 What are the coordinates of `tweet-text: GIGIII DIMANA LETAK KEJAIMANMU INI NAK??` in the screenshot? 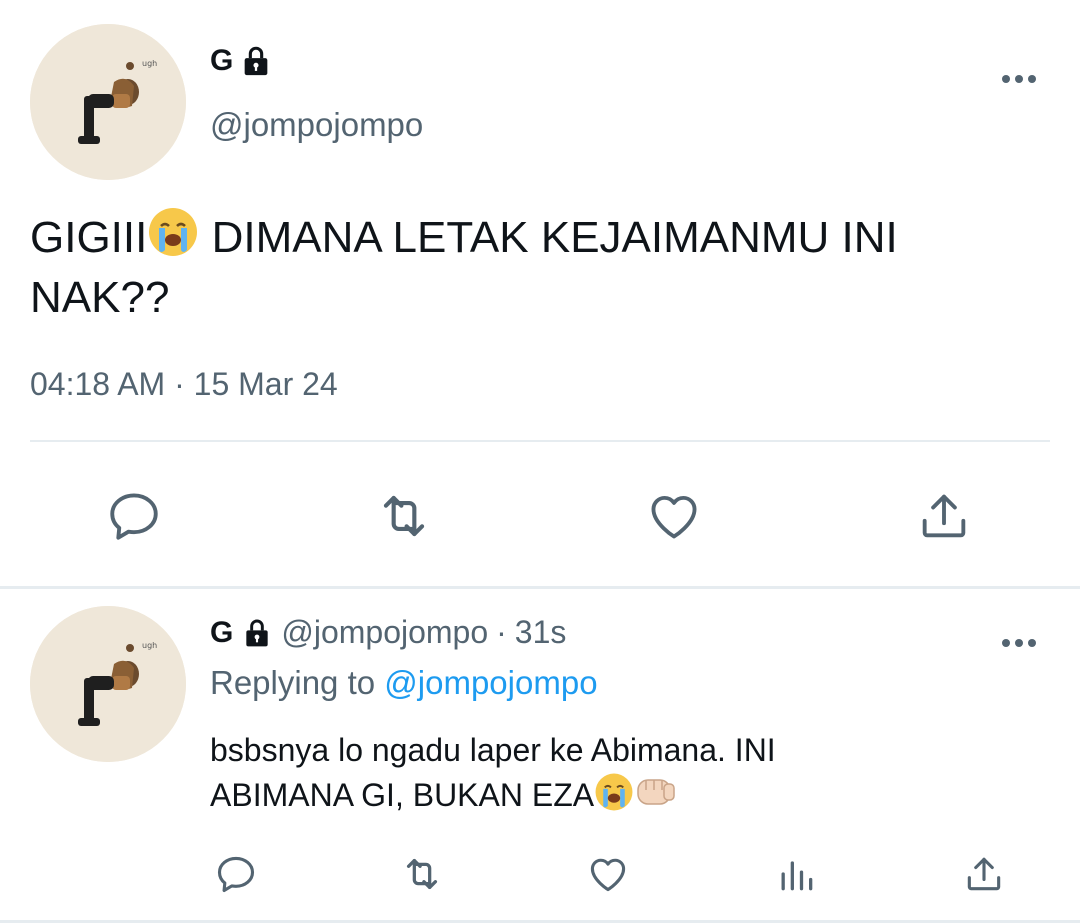 It's located at (530, 265).